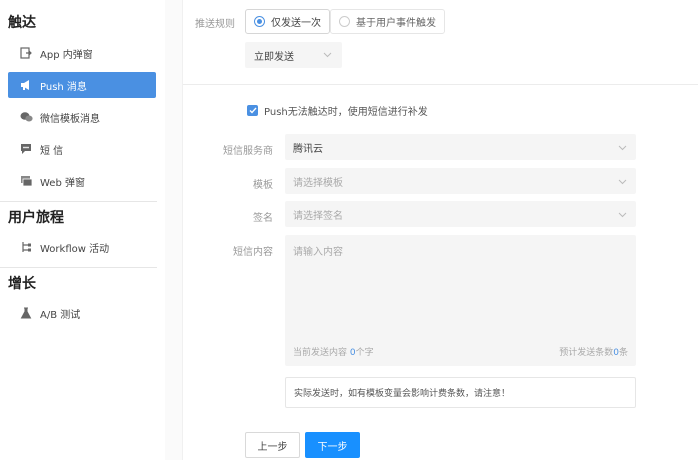 This screenshot has width=698, height=460. What do you see at coordinates (460, 300) in the screenshot?
I see `sms-content-input: 请输入内容 当前发送内容 0个字 预计发送条数0条` at bounding box center [460, 300].